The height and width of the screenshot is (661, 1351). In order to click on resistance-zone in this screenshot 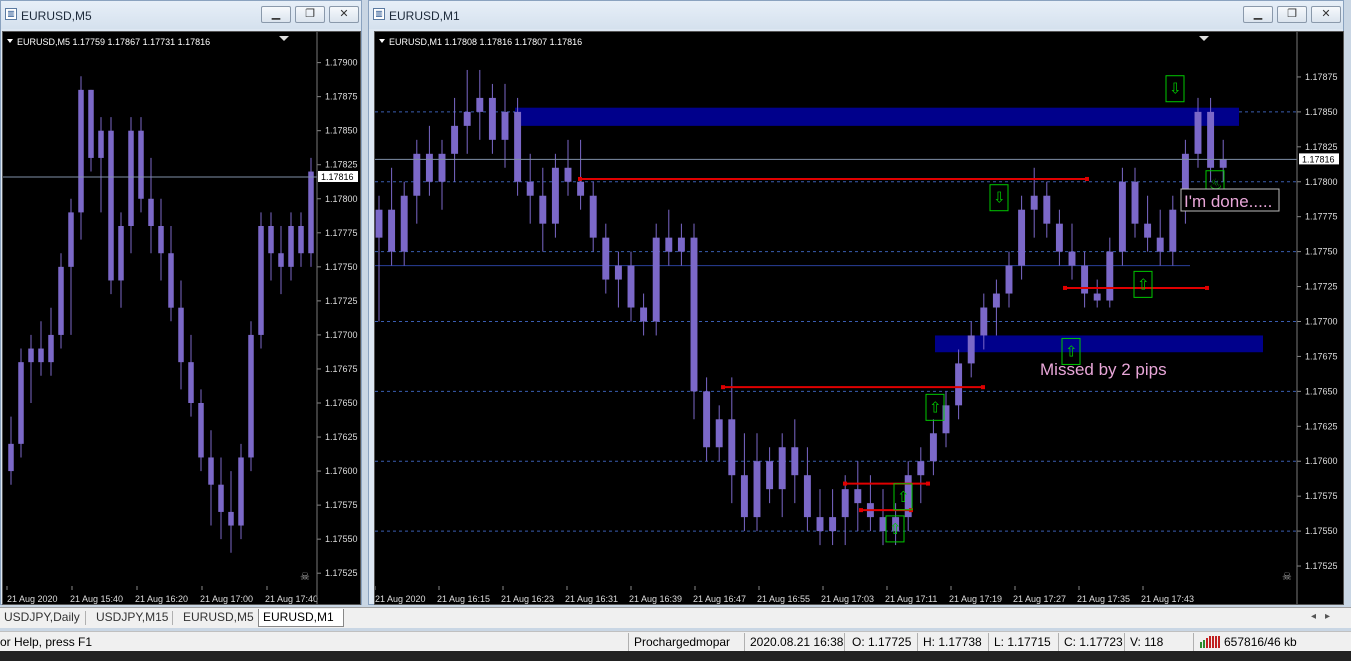, I will do `click(877, 116)`.